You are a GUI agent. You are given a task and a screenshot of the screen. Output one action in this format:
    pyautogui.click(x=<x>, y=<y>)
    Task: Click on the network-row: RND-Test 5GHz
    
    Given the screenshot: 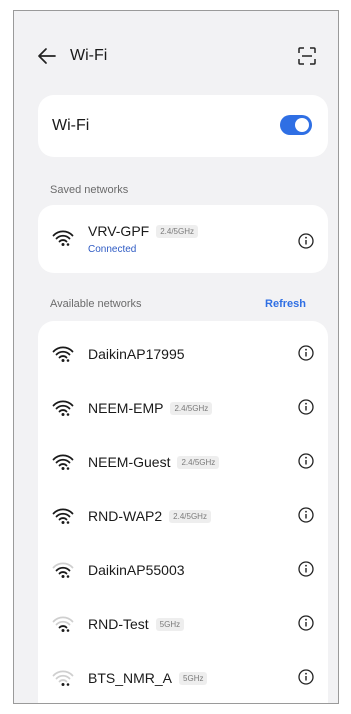 What is the action you would take?
    pyautogui.click(x=183, y=623)
    